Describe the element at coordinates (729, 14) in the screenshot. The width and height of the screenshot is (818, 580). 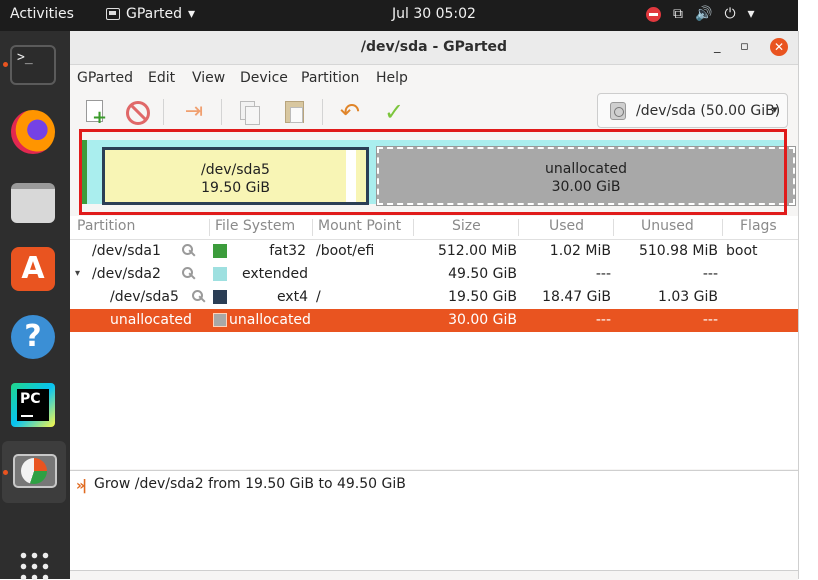
I see `power-icon: ⏻` at that location.